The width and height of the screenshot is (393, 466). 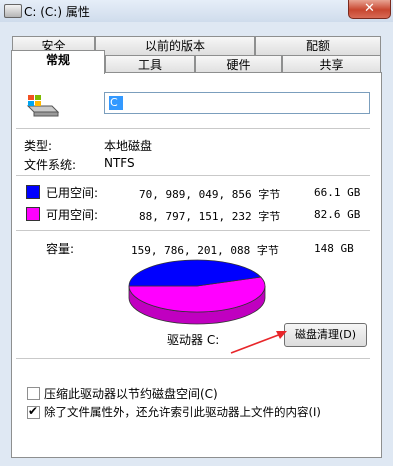 I want to click on filesystem-label: 文件系统:, so click(x=50, y=165).